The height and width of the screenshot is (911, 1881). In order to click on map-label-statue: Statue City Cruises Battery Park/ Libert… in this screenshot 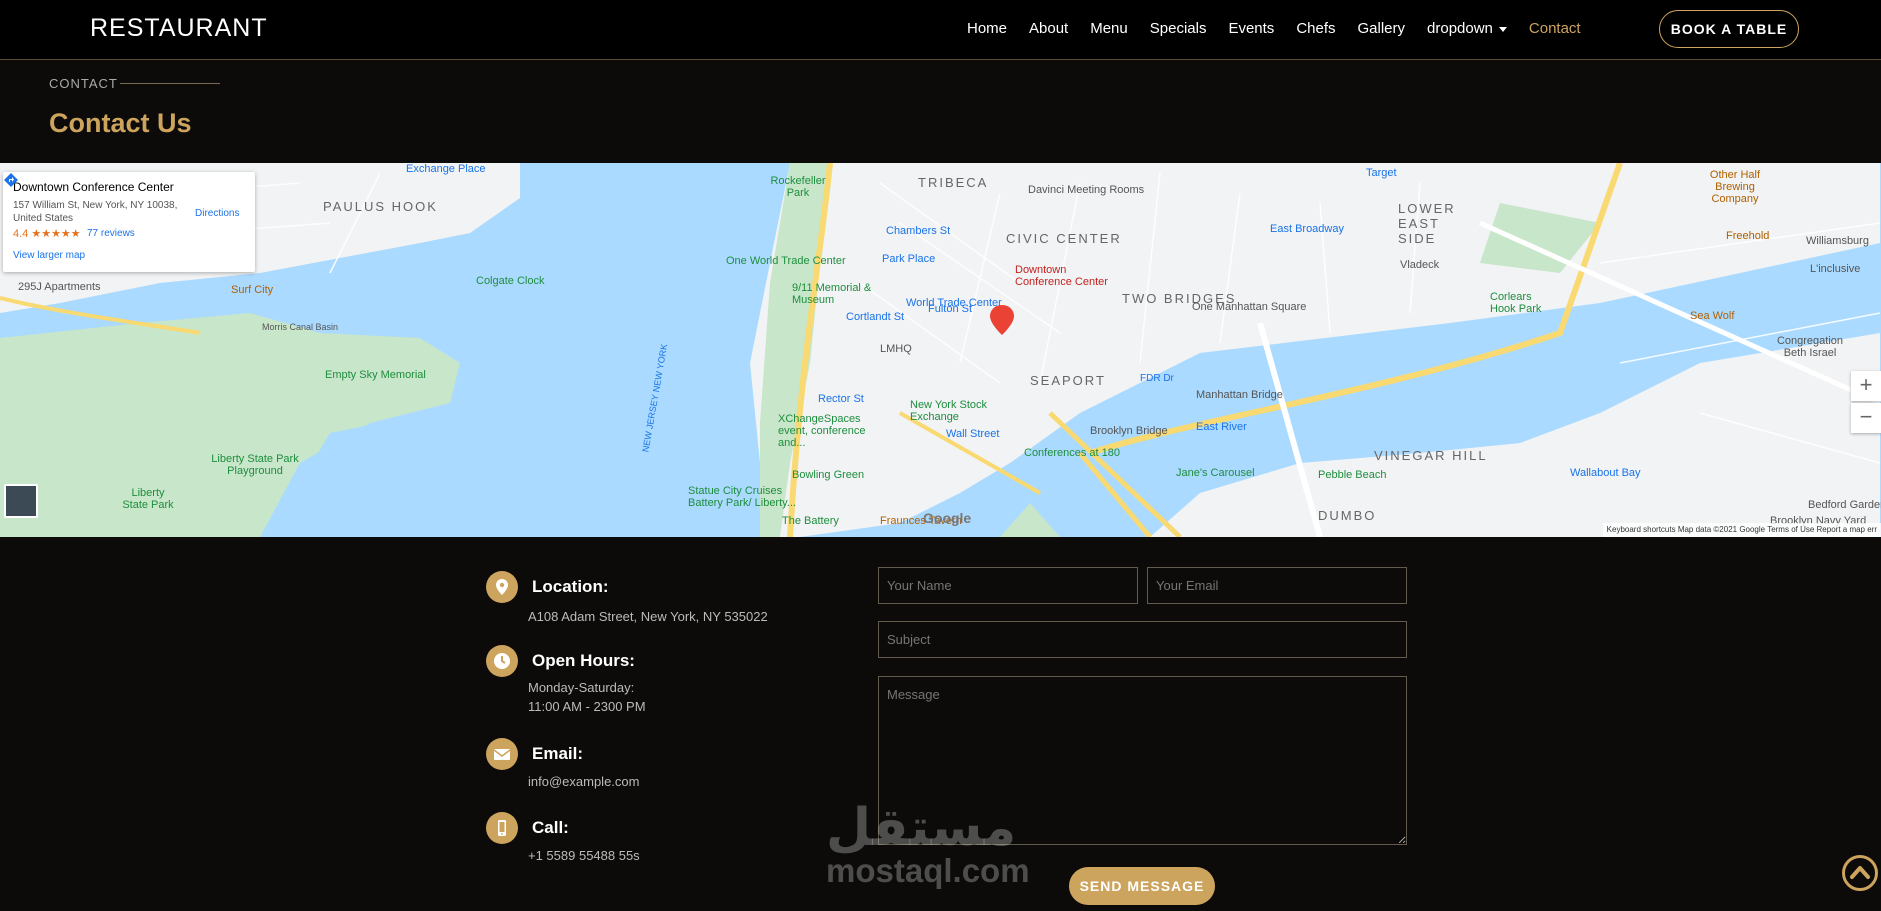, I will do `click(742, 497)`.